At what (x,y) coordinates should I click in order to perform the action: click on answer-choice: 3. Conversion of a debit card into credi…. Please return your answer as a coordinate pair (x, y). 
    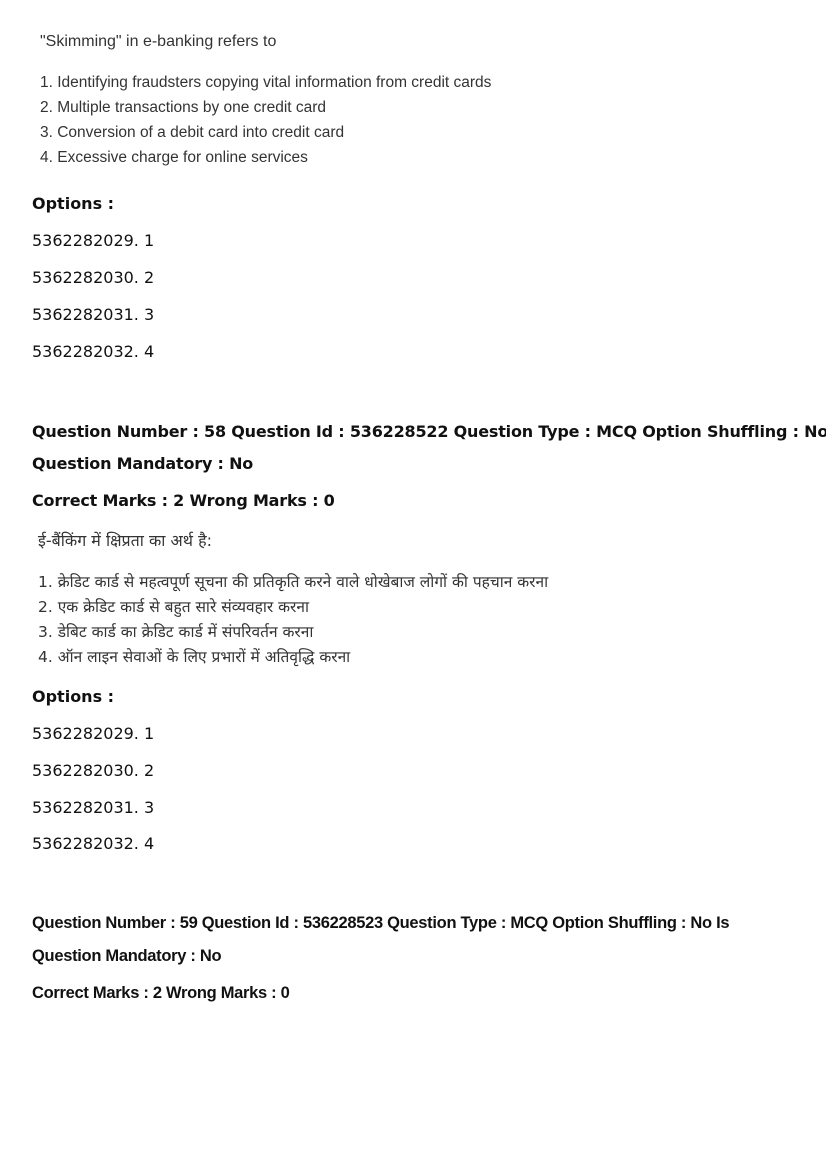
    Looking at the image, I should click on (192, 132).